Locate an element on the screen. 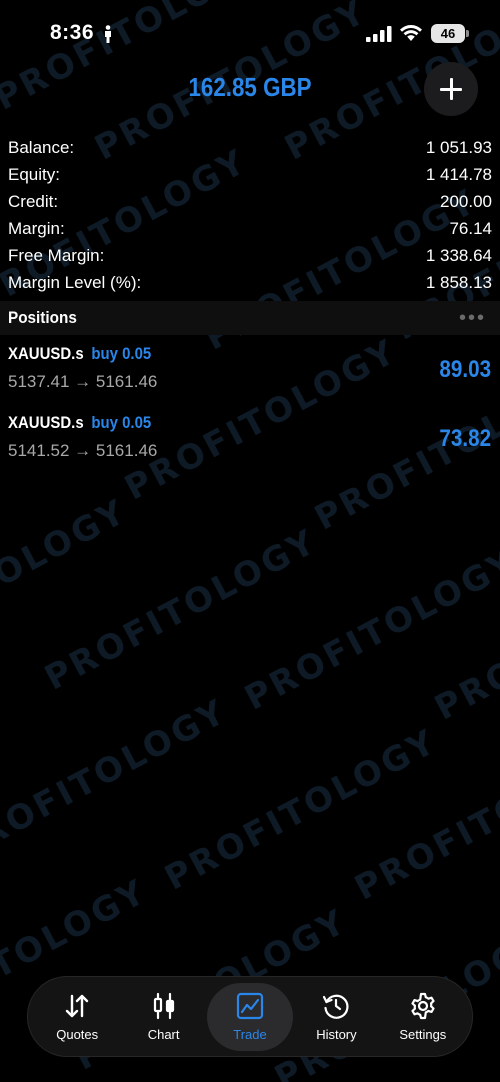  add-order-button is located at coordinates (451, 89).